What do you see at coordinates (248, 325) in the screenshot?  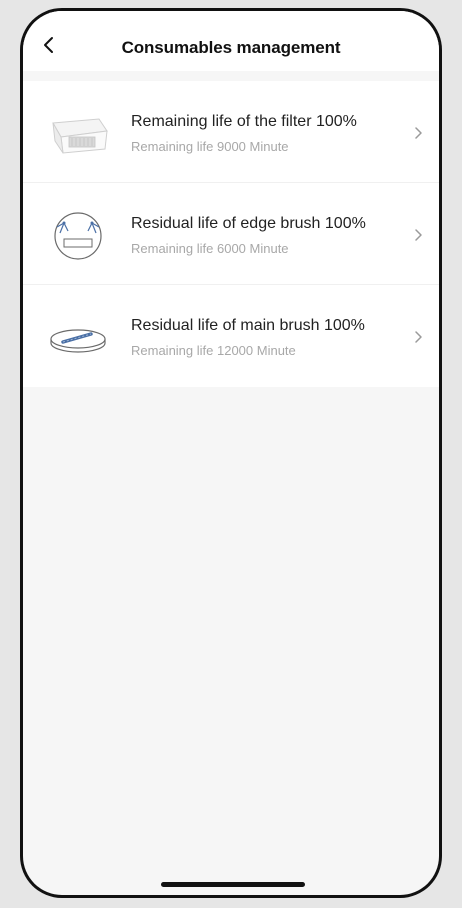 I see `consumable-label: Residual life of main brush 100%` at bounding box center [248, 325].